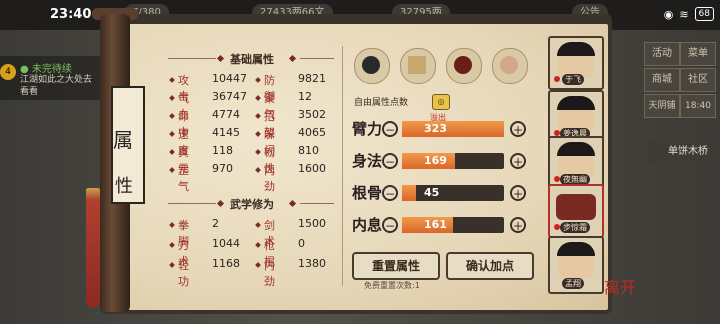  What do you see at coordinates (698, 80) in the screenshot?
I see `community-button: 社区` at bounding box center [698, 80].